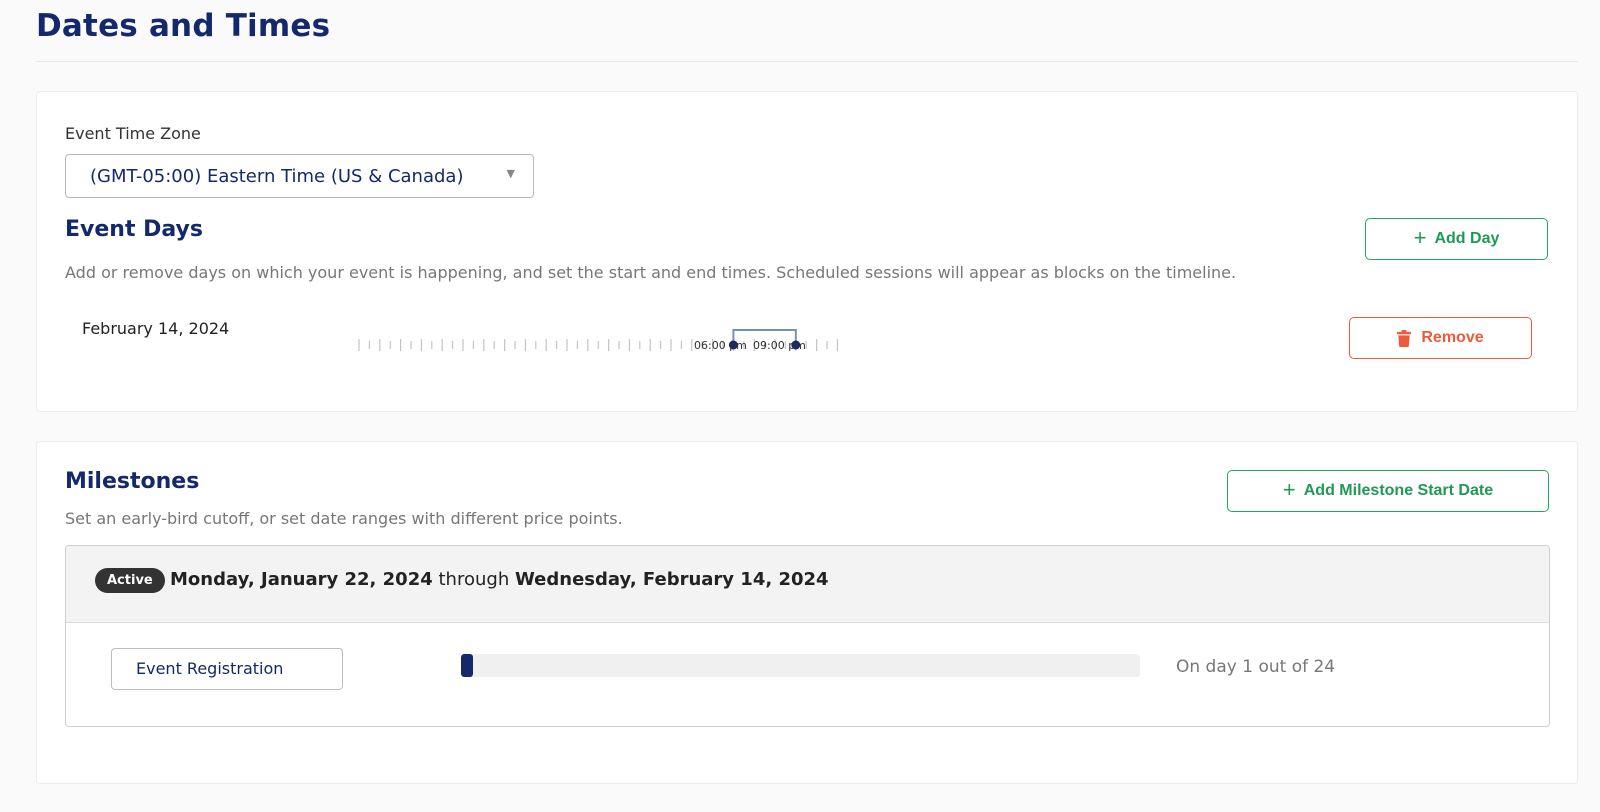  What do you see at coordinates (779, 345) in the screenshot?
I see `end-time-label: 09:00 pm` at bounding box center [779, 345].